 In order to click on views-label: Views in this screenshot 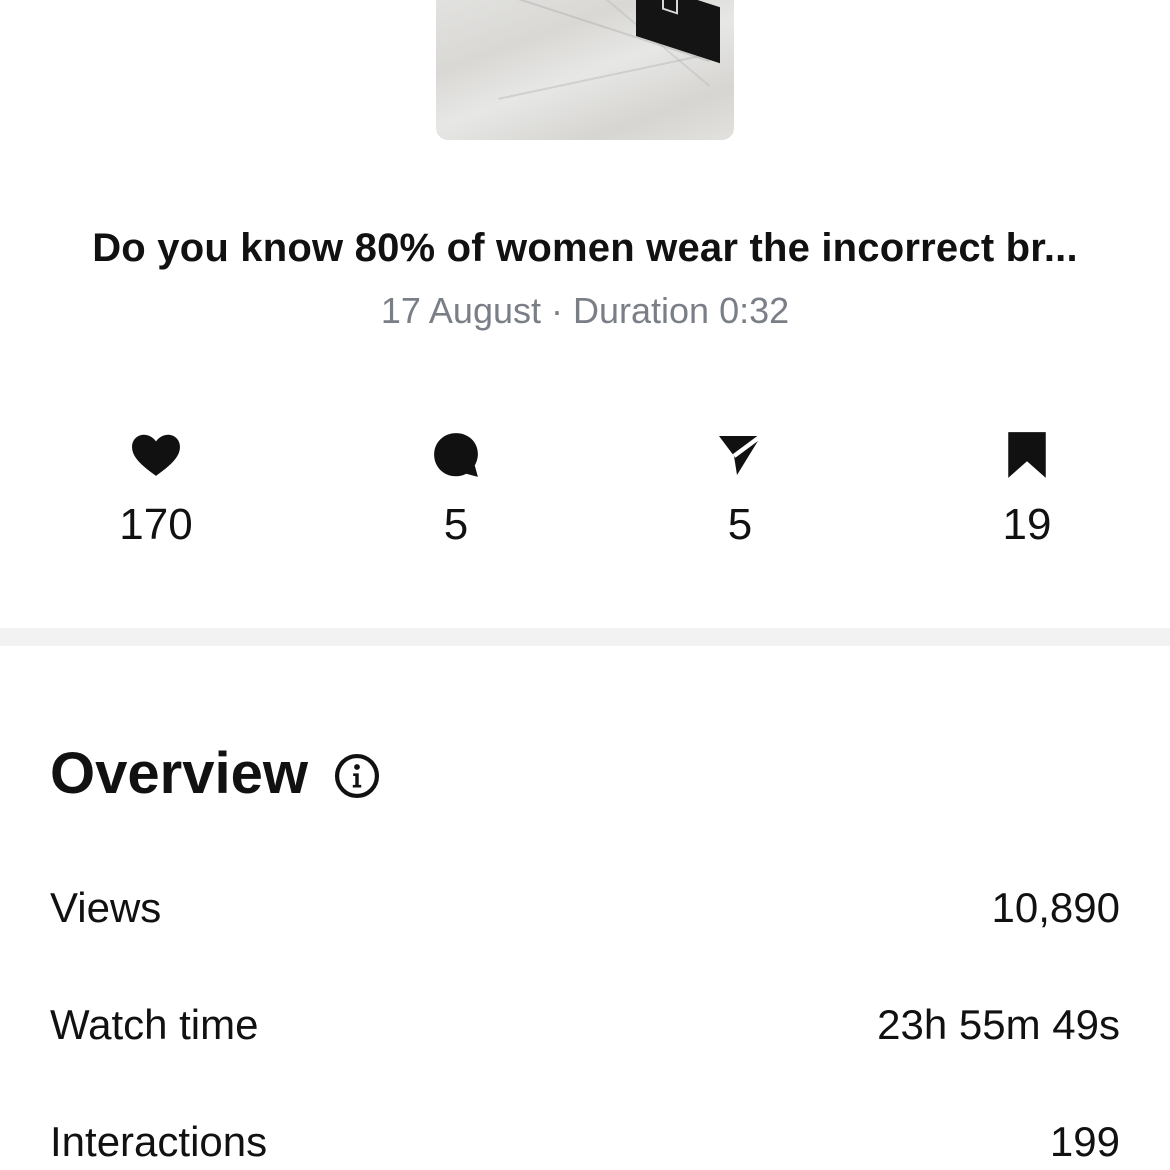, I will do `click(106, 907)`.